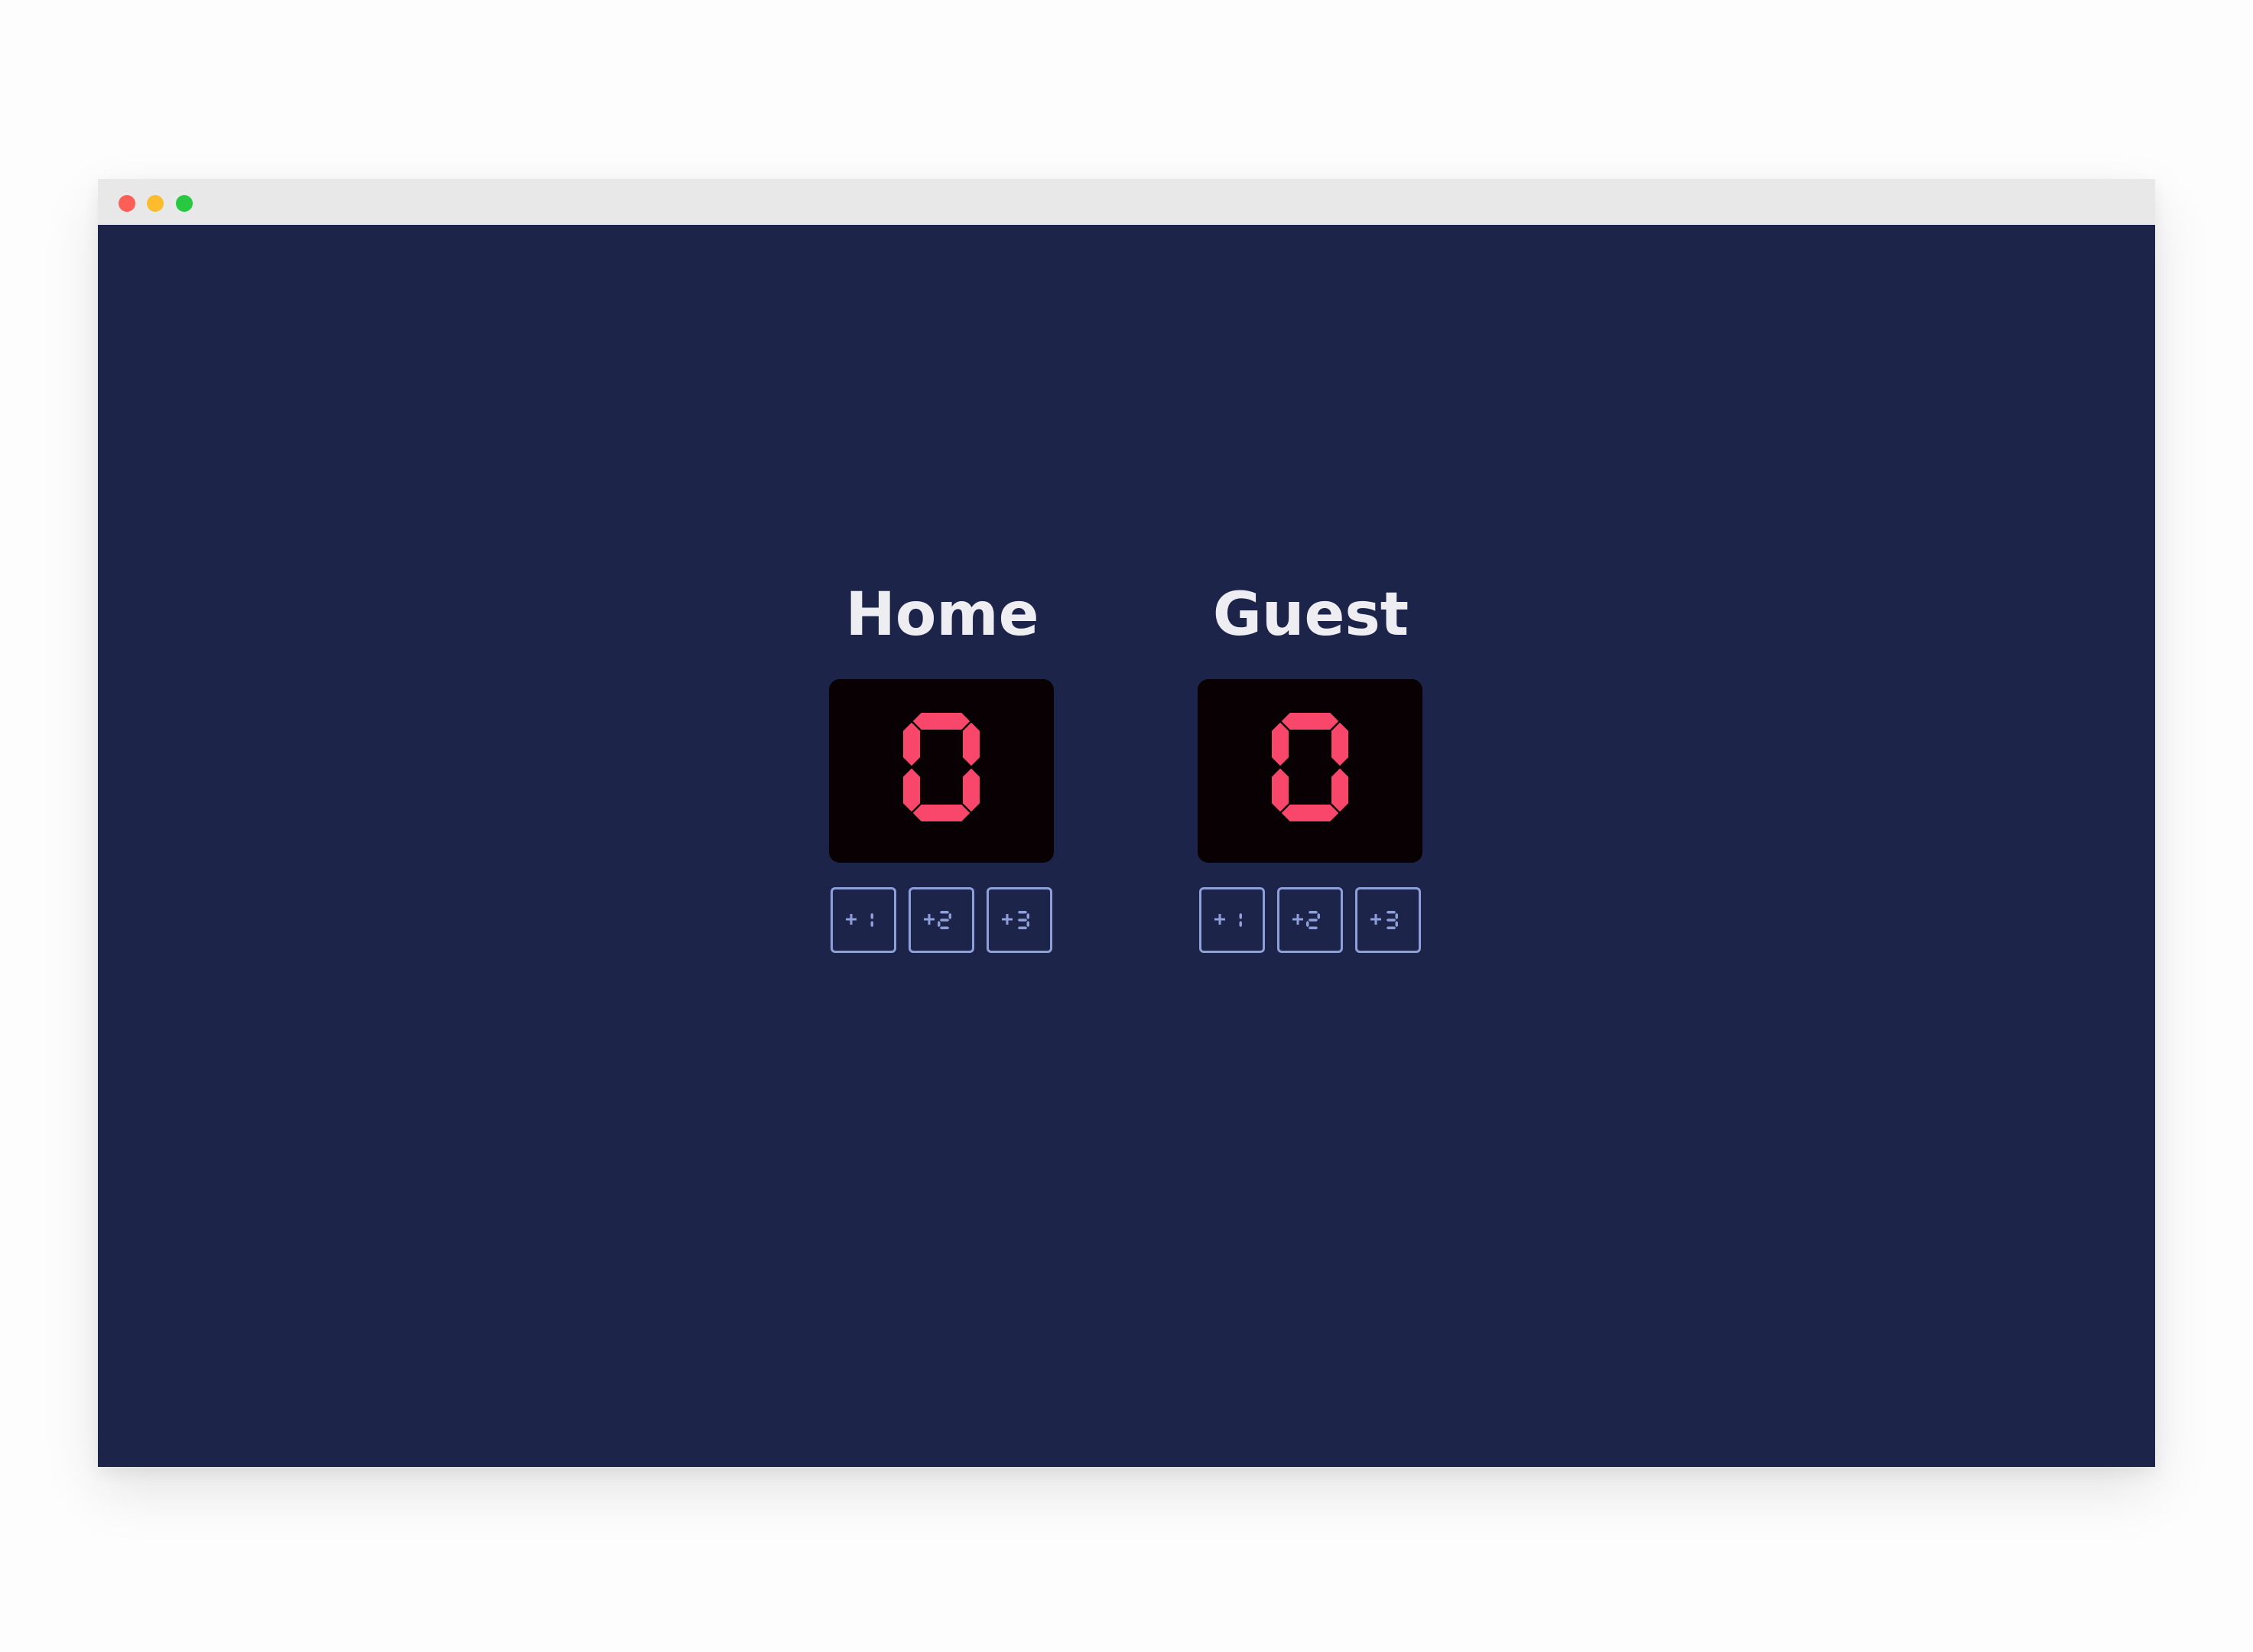 The height and width of the screenshot is (1652, 2253). I want to click on close-icon, so click(127, 204).